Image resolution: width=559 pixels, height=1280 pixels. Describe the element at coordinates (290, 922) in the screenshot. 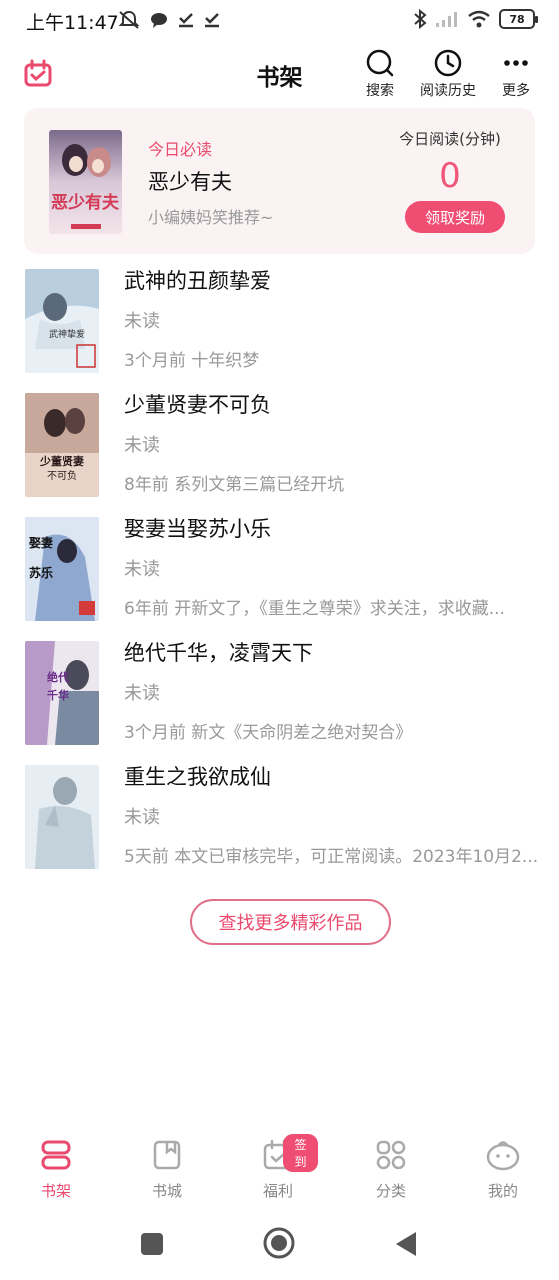

I see `find-more-works-button: 查找更多精彩作品` at that location.